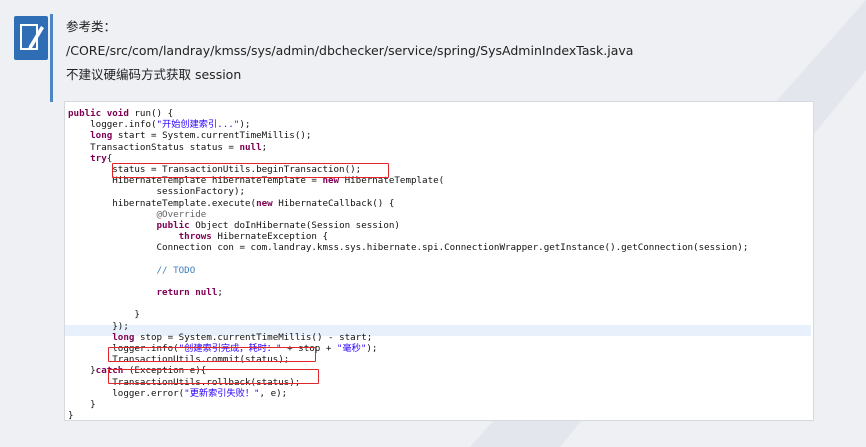 Image resolution: width=866 pixels, height=447 pixels. What do you see at coordinates (351, 348) in the screenshot?
I see `code-token: "毫秒"` at bounding box center [351, 348].